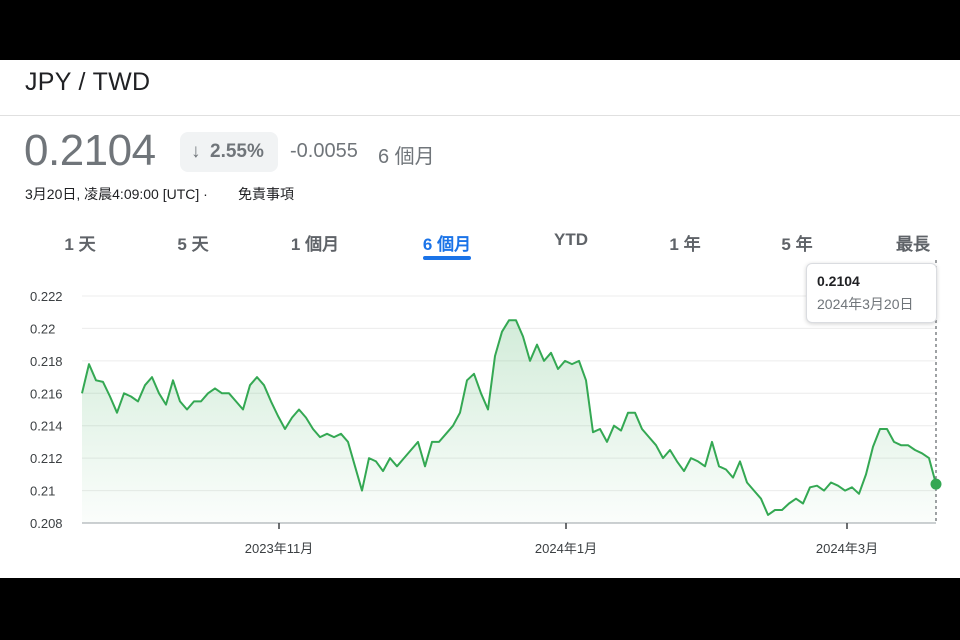 Image resolution: width=960 pixels, height=640 pixels. I want to click on y-tick-label: 0.218, so click(46, 361).